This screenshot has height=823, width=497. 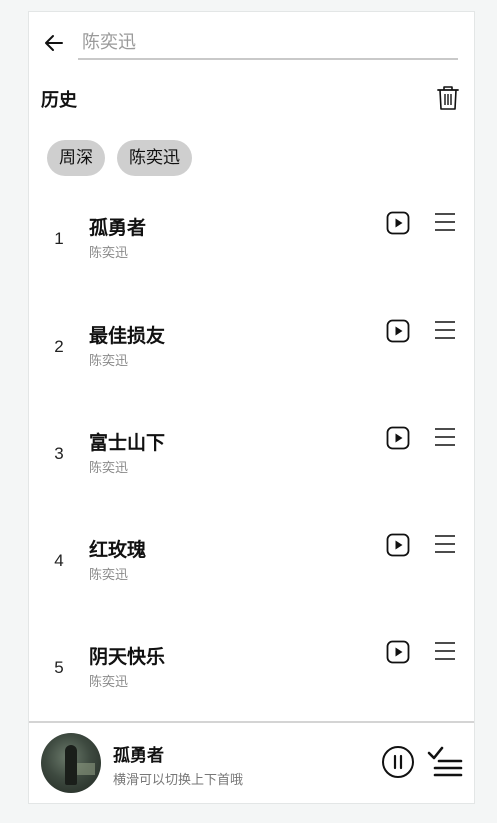 I want to click on clear-history-button, so click(x=448, y=98).